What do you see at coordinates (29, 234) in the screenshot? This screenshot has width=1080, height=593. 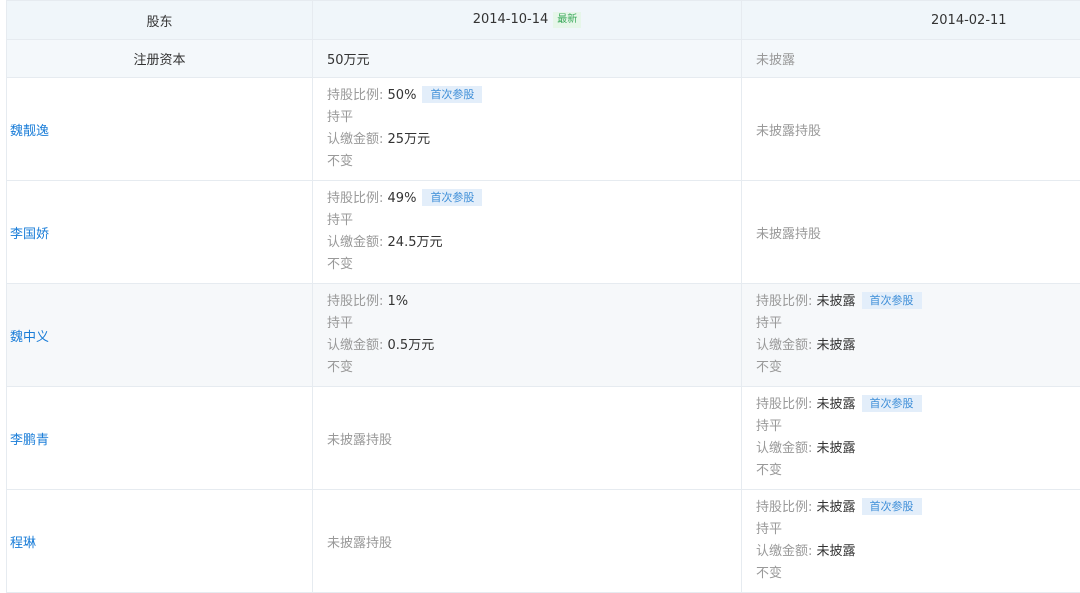 I see `shareholder-name-link: 李国娇` at bounding box center [29, 234].